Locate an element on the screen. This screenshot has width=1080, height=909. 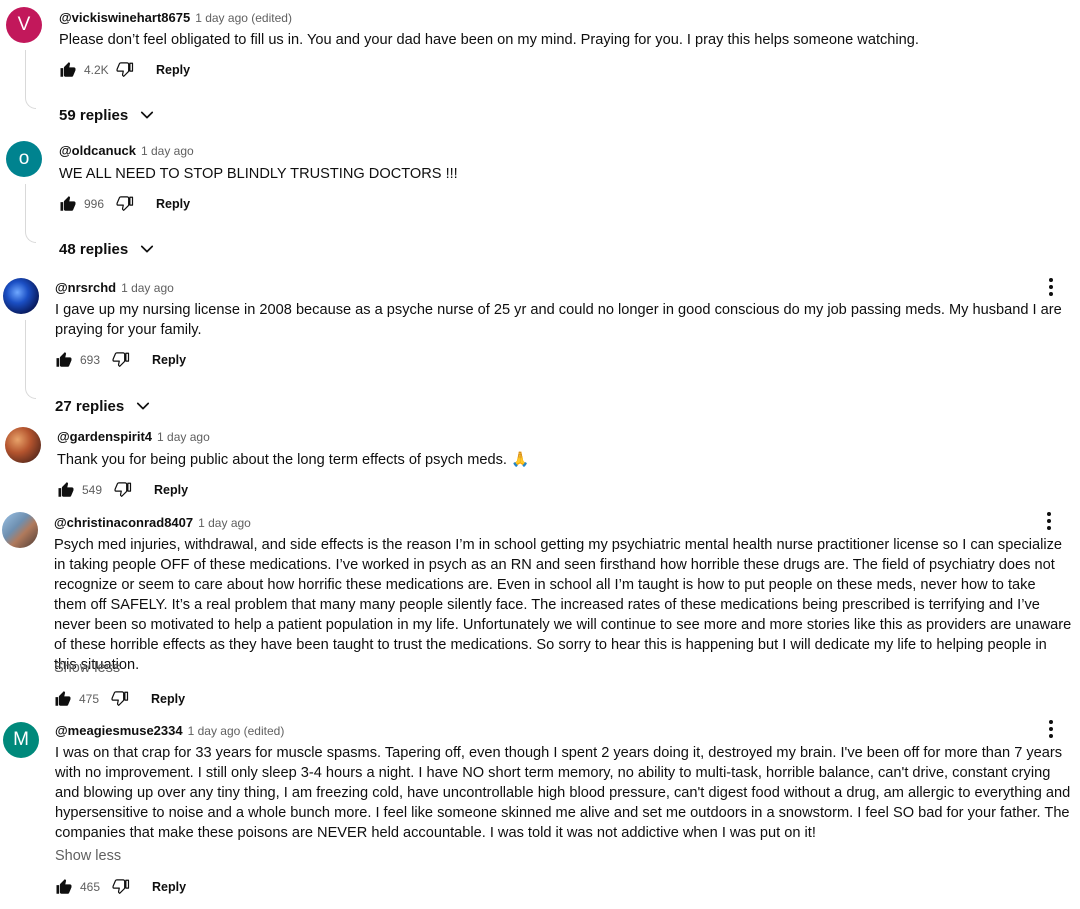
like-count: 996 is located at coordinates (94, 204).